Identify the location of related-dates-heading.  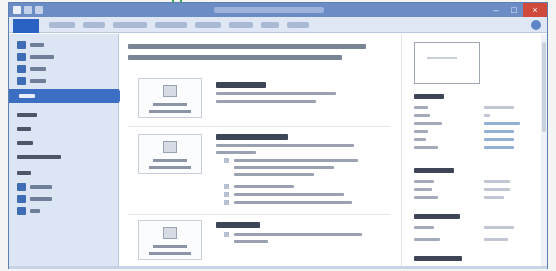
(434, 170).